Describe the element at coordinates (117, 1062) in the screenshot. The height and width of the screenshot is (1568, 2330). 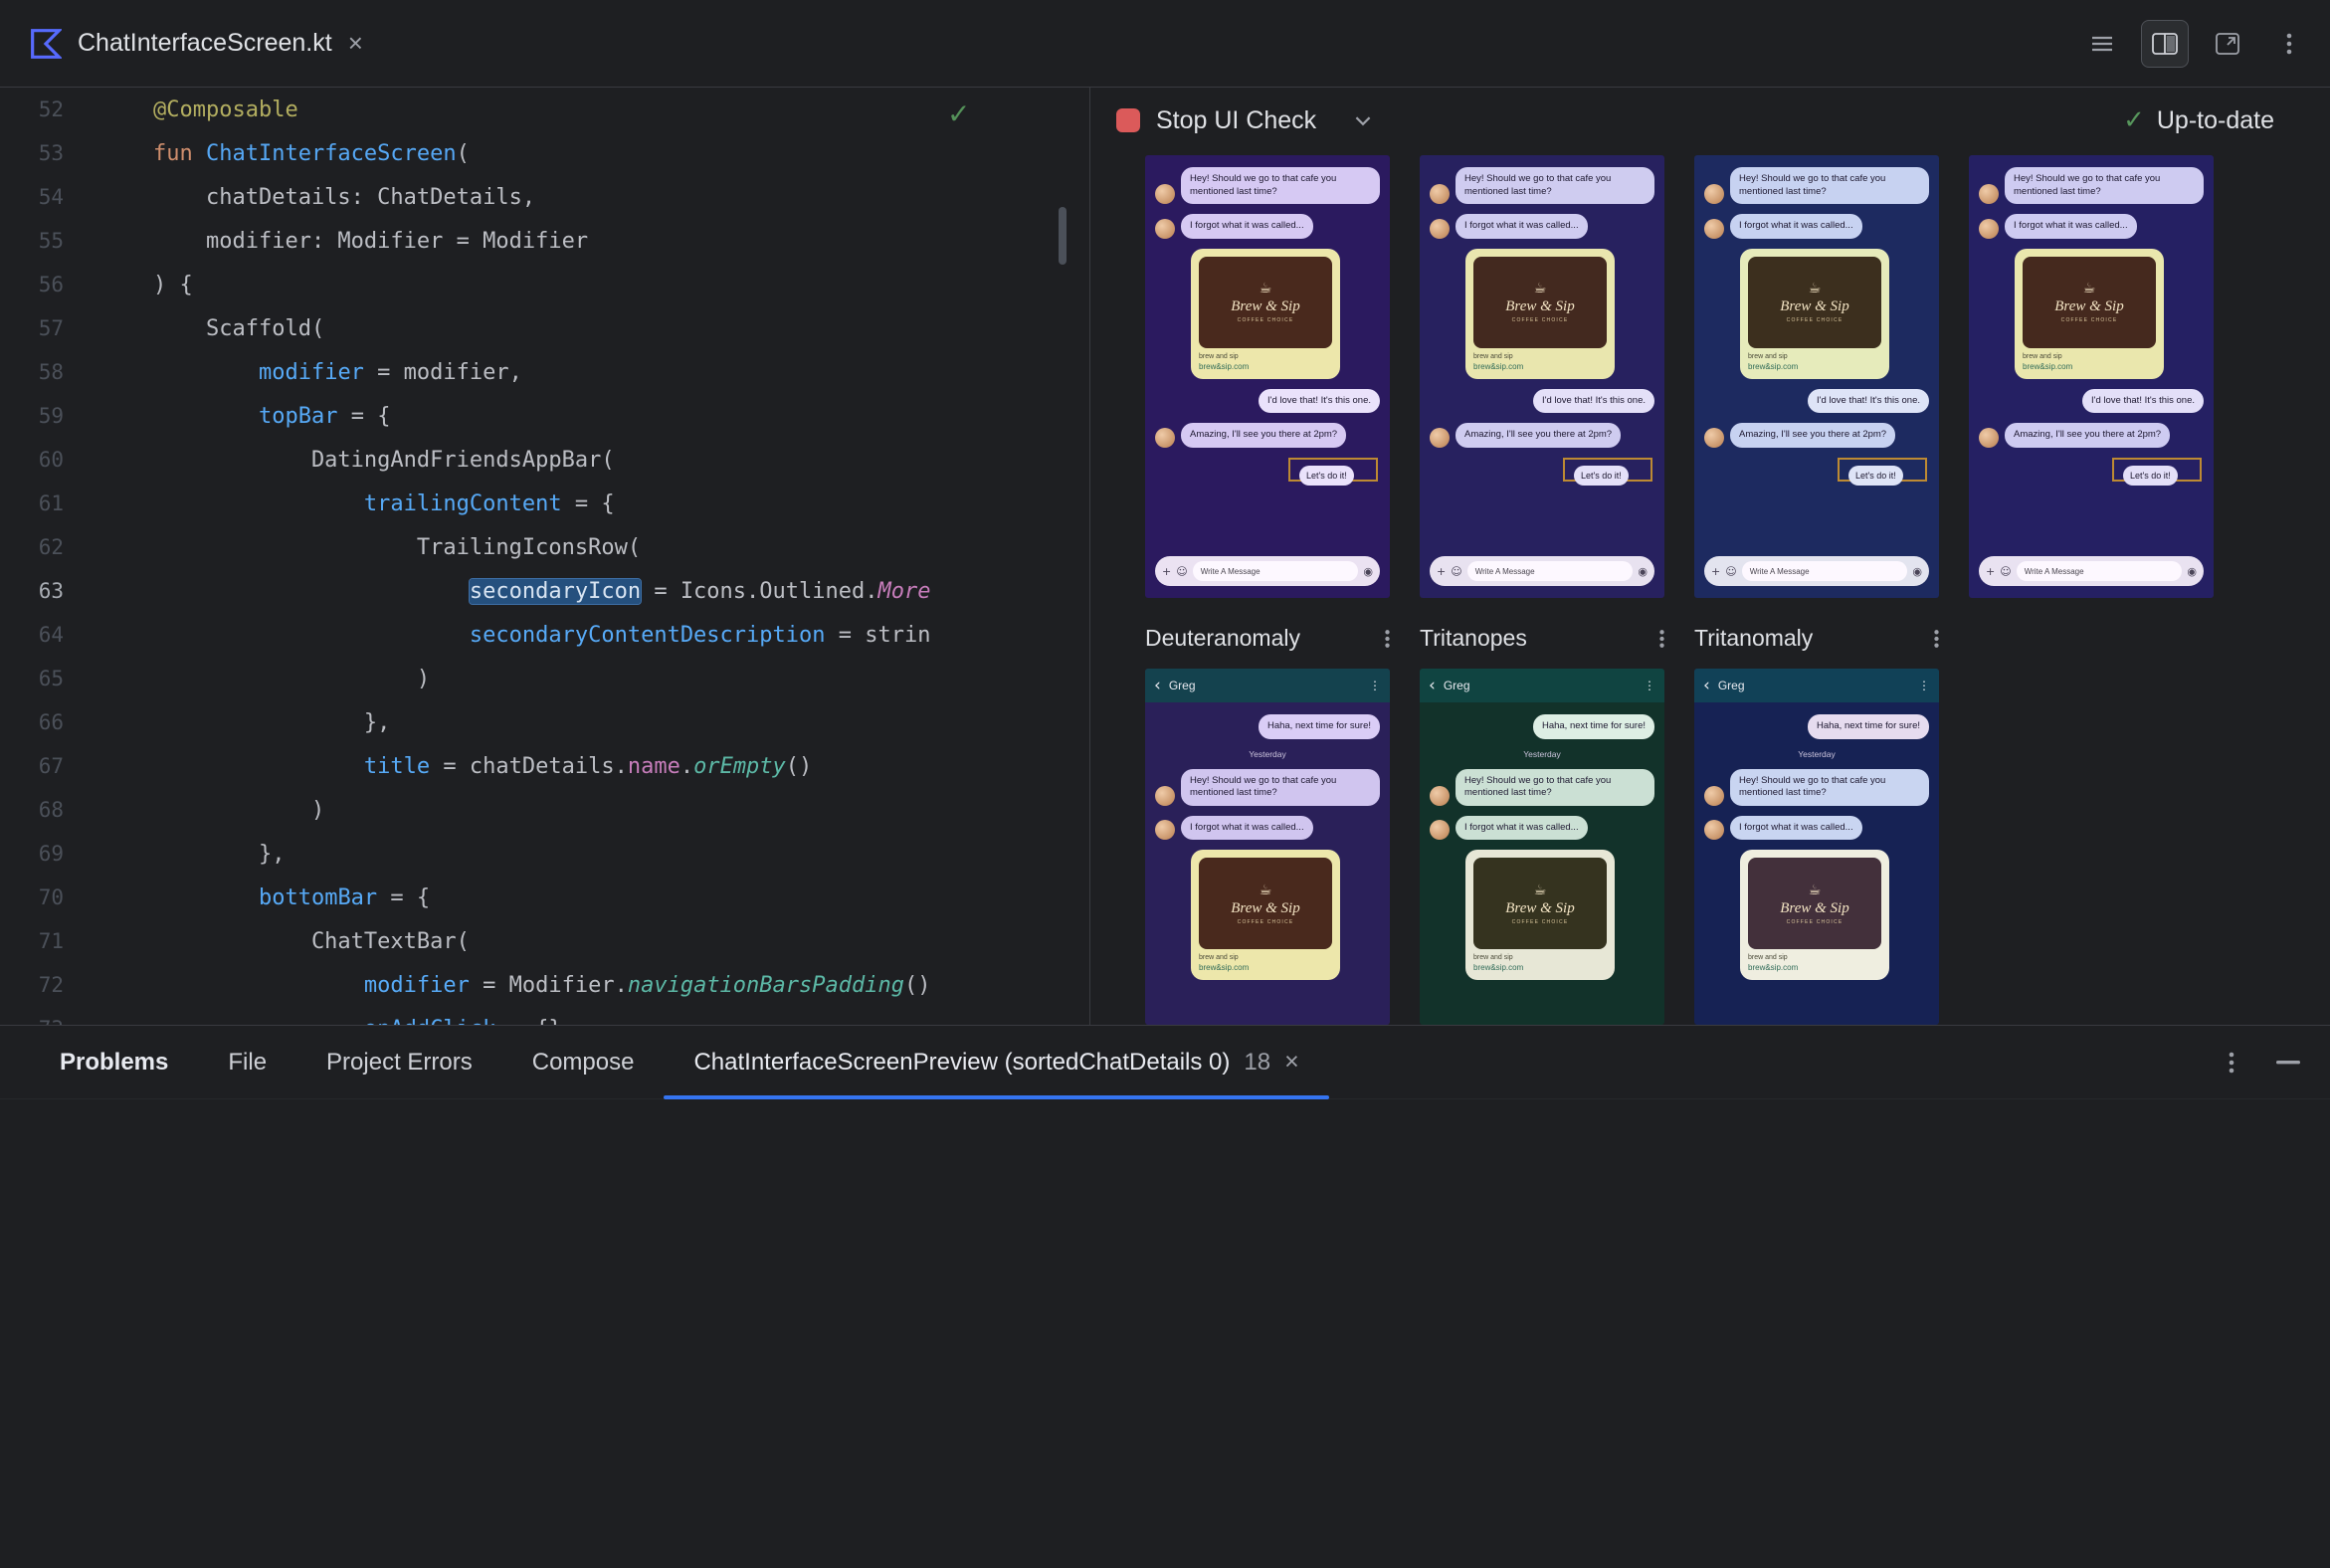
I see `tab-problems: Problems` at that location.